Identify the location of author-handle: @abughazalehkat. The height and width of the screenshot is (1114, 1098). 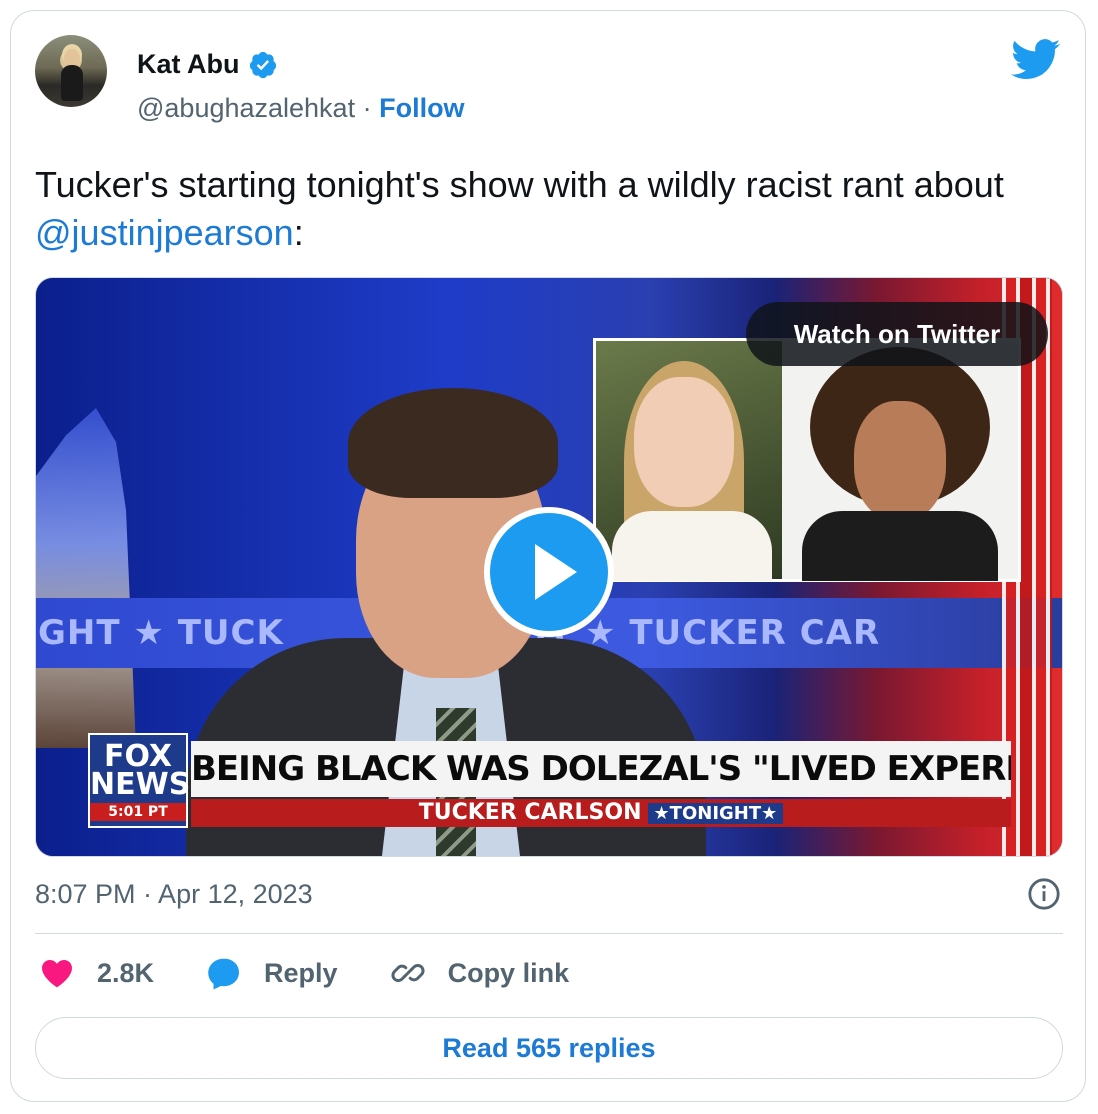
(246, 108).